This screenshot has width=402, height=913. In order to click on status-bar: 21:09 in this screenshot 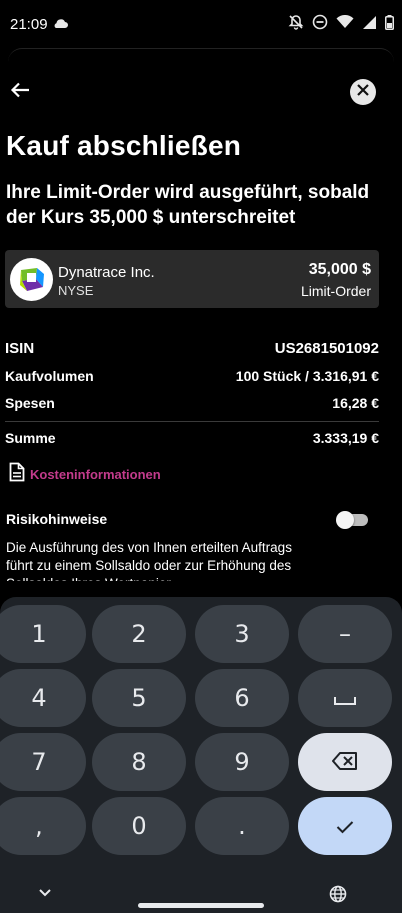, I will do `click(201, 24)`.